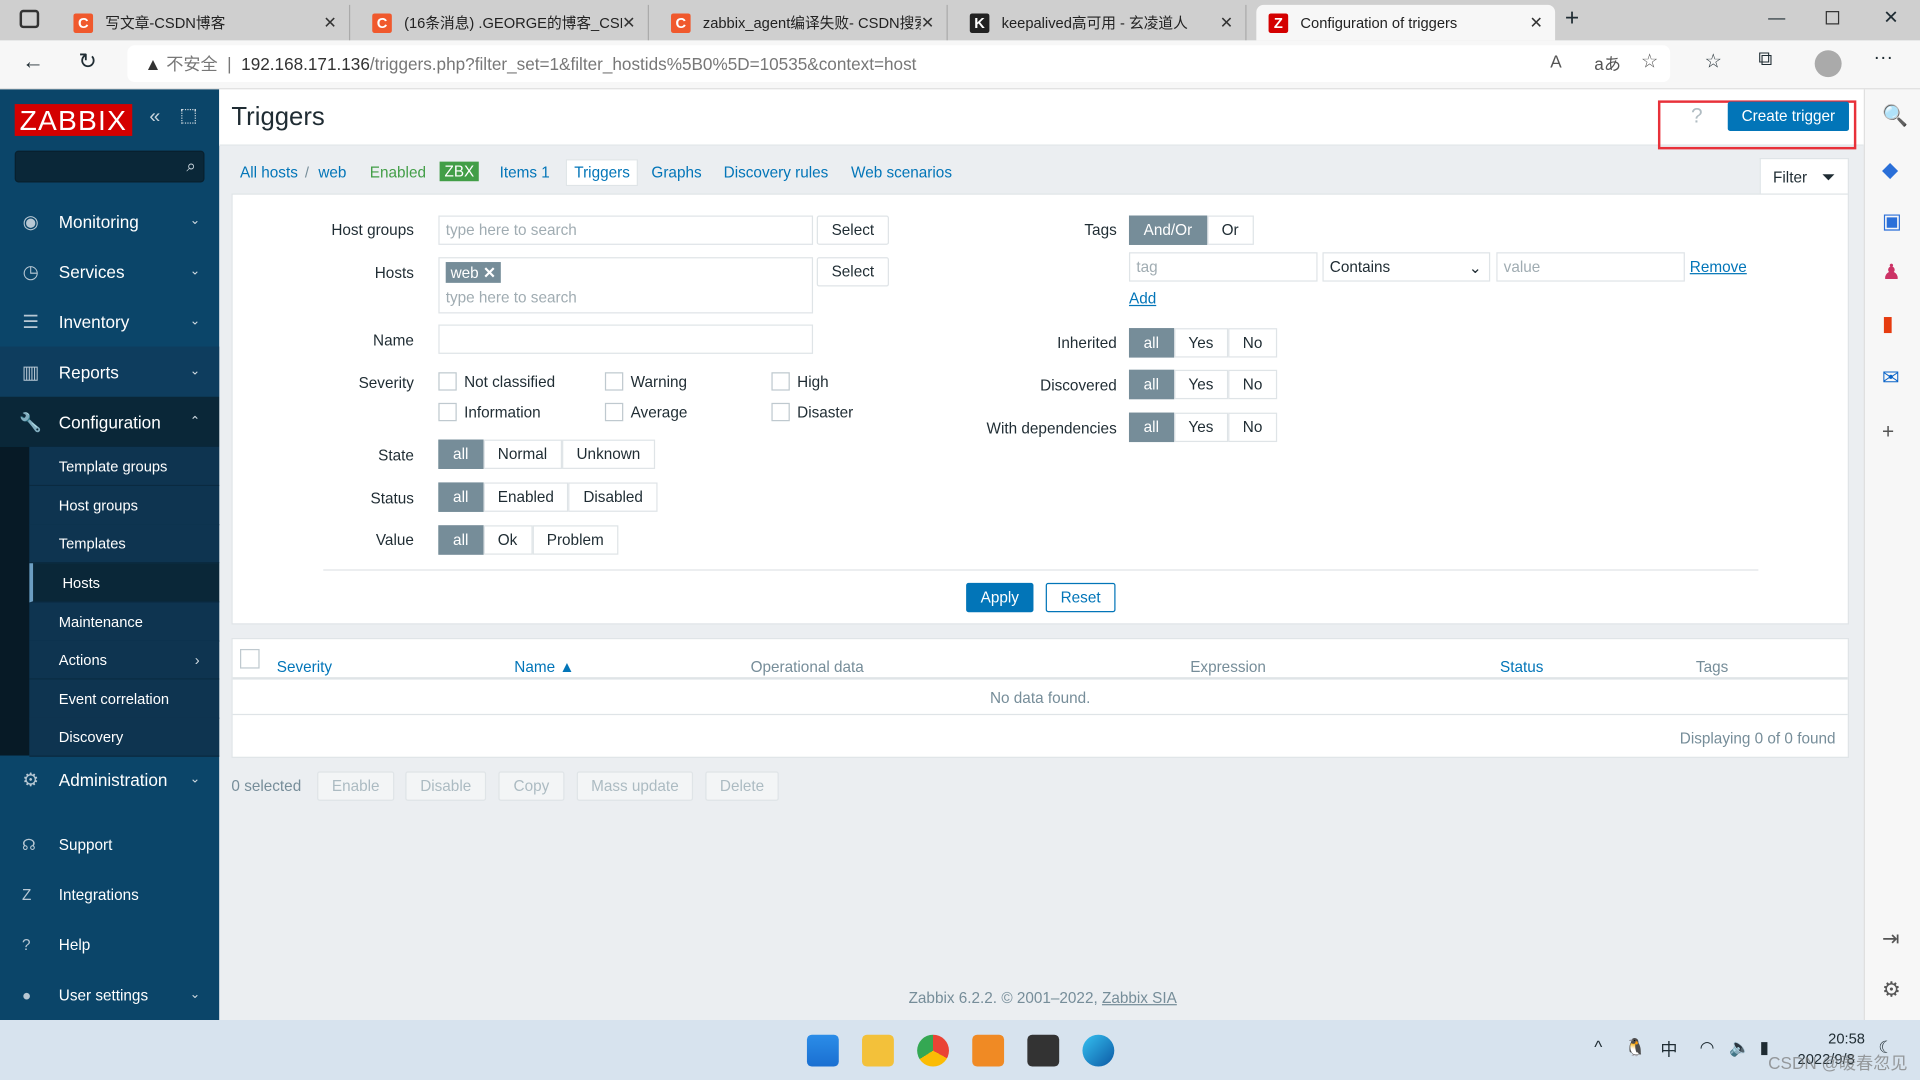 The width and height of the screenshot is (1920, 1080). What do you see at coordinates (1000, 597) in the screenshot?
I see `apply-button: Apply` at bounding box center [1000, 597].